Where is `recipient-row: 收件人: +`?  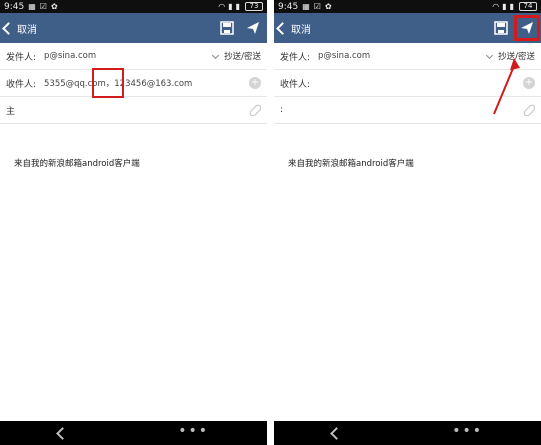
recipient-row: 收件人: + is located at coordinates (407, 83).